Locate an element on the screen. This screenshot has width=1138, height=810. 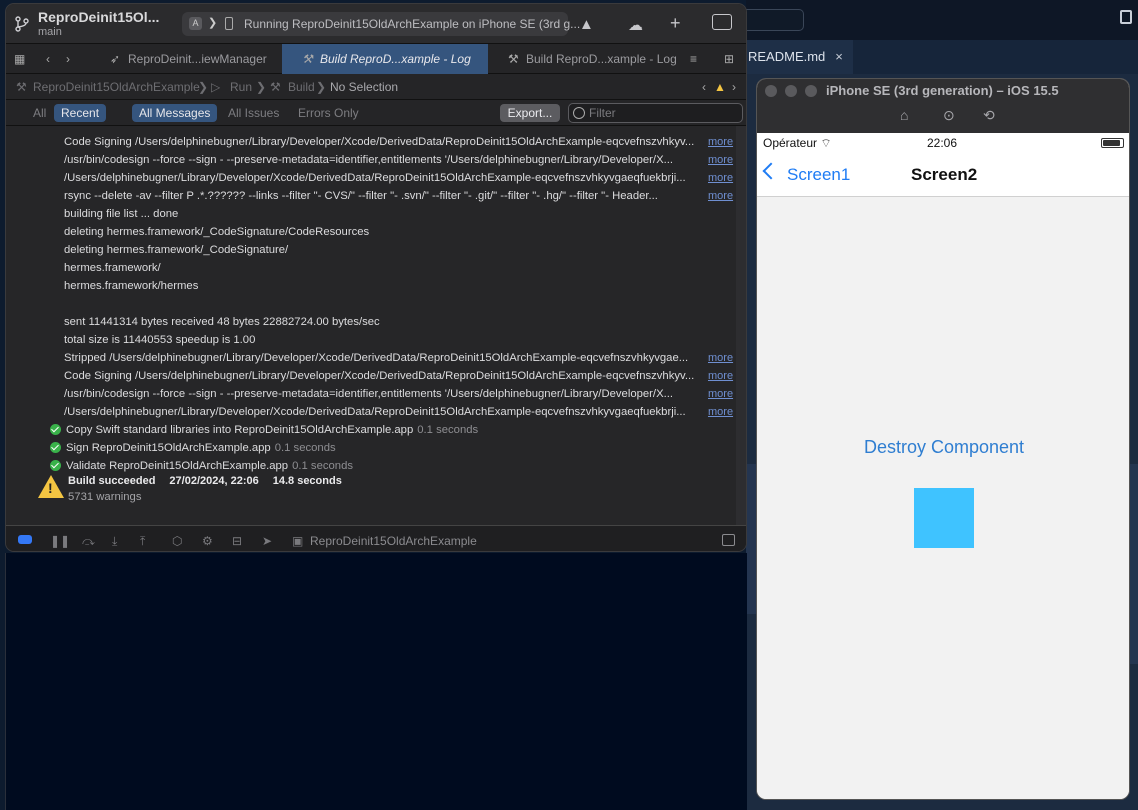
breadcrumb-project: ReproDeinit15OldArchExample is located at coordinates (116, 87).